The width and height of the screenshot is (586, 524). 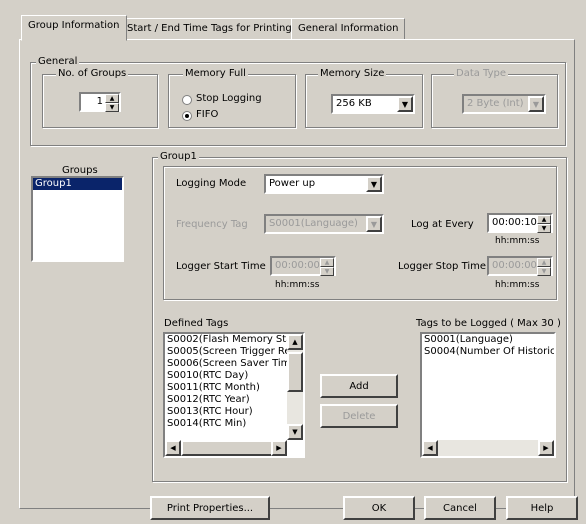 What do you see at coordinates (352, 73) in the screenshot?
I see `memory-size-label: Memory Size` at bounding box center [352, 73].